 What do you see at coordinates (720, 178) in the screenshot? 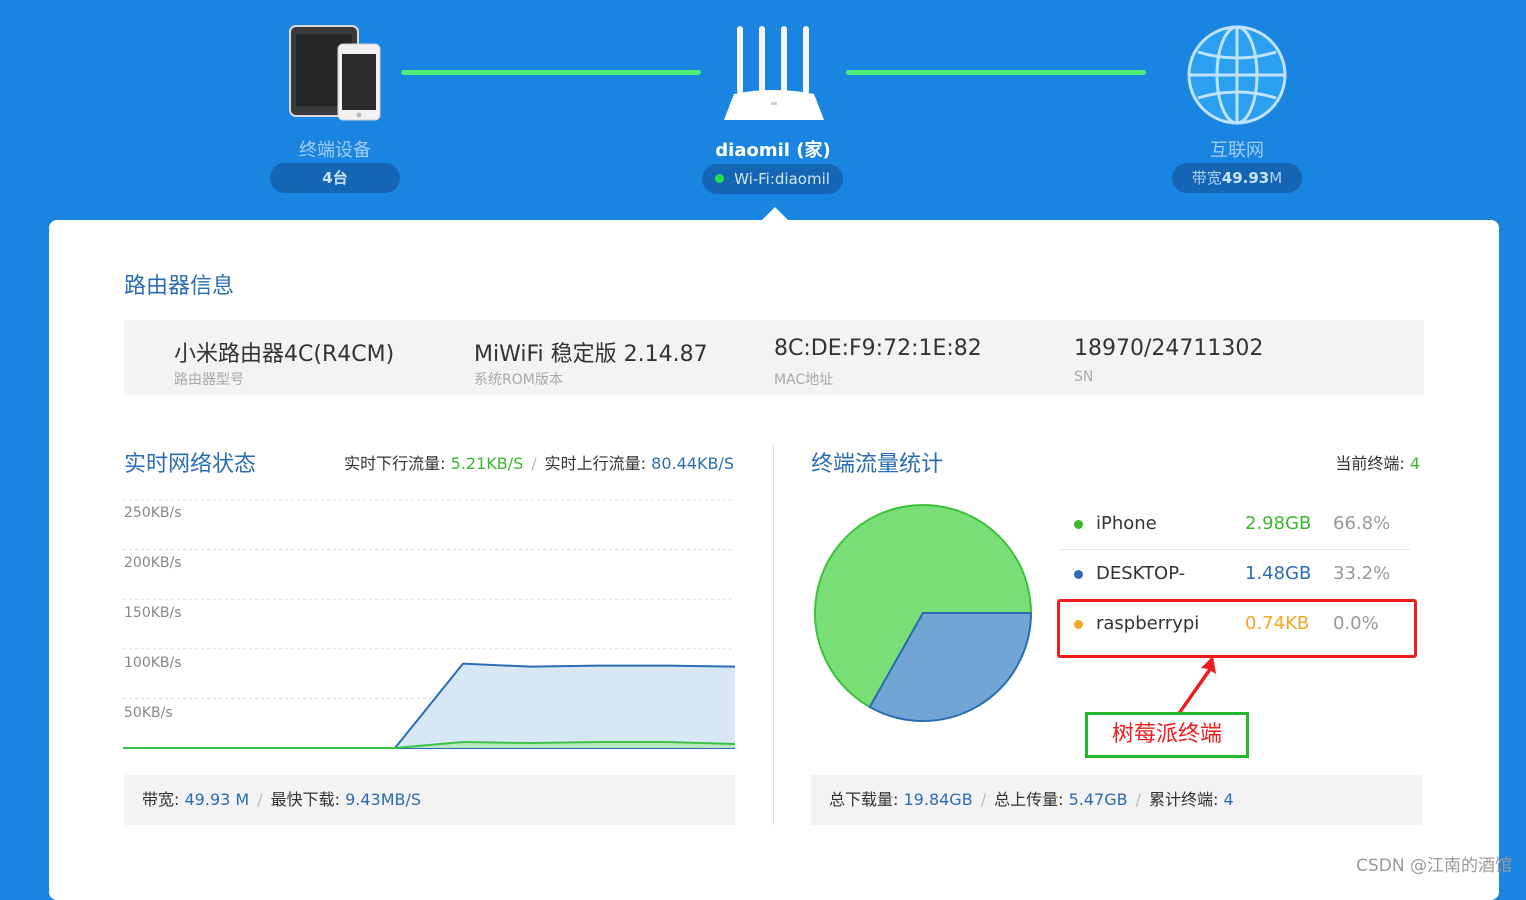
I see `online-status-dot` at bounding box center [720, 178].